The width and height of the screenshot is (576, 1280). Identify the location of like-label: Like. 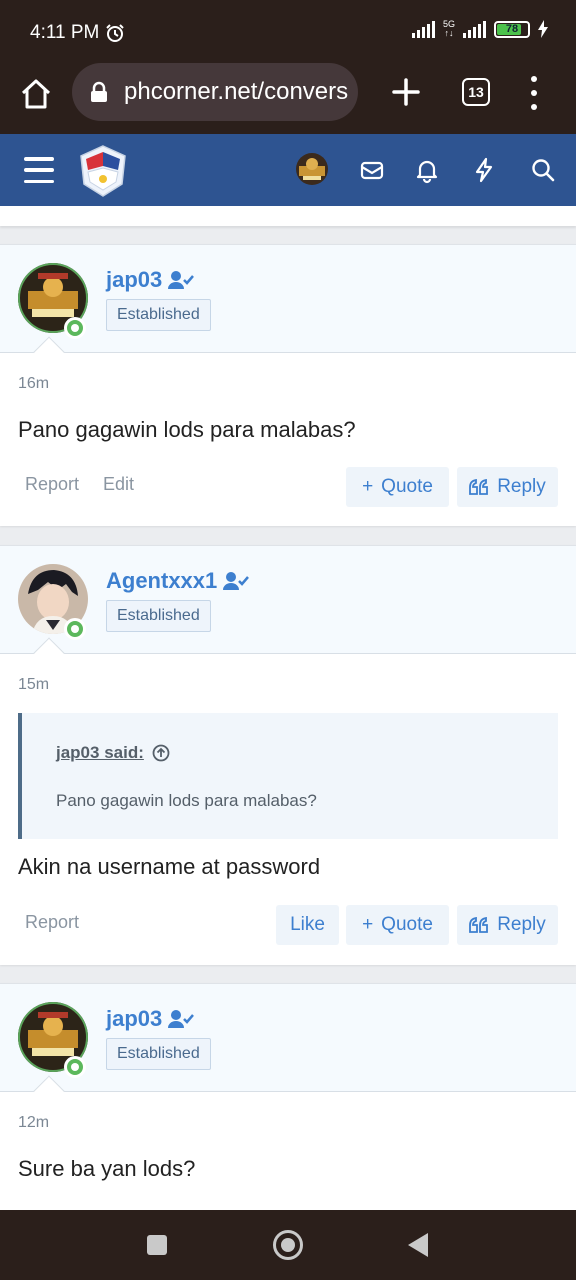
(307, 924).